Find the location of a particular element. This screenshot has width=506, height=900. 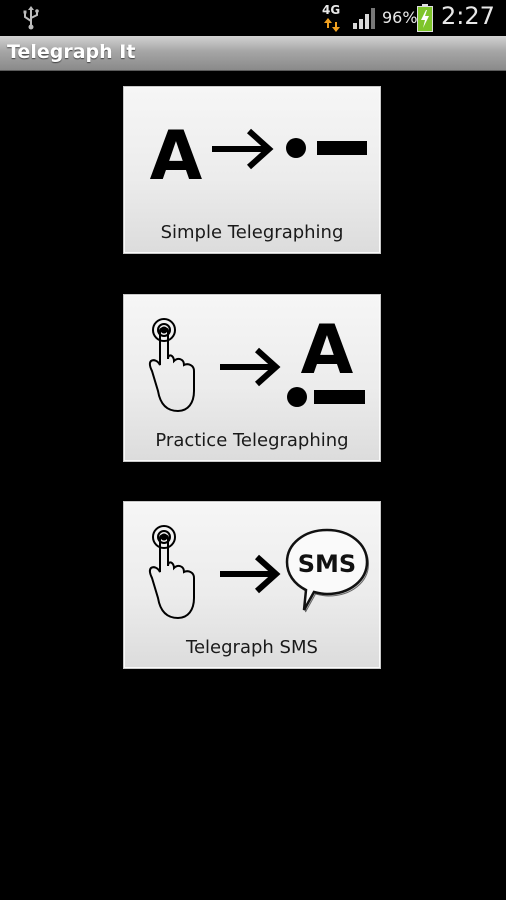

network-arrows-icon is located at coordinates (332, 25).